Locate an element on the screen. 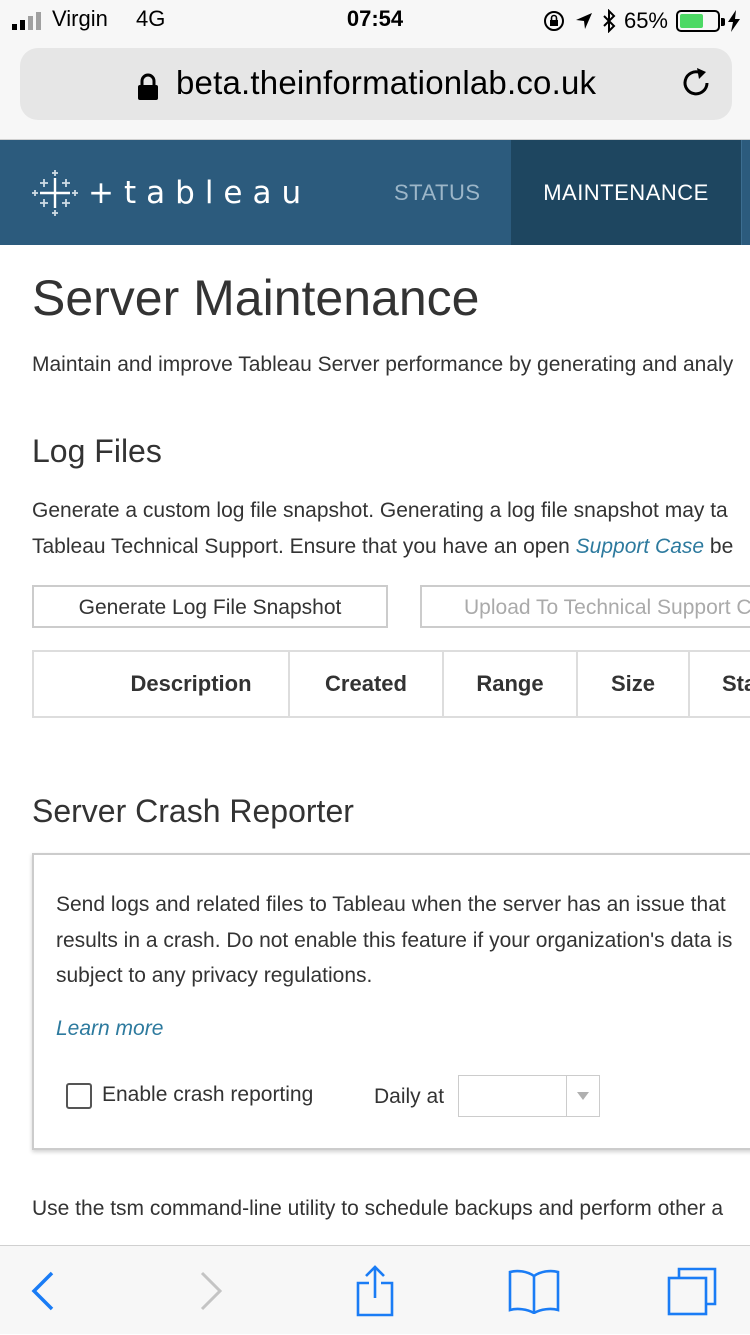 This screenshot has width=750, height=1335. signal-strength-icon is located at coordinates (26, 21).